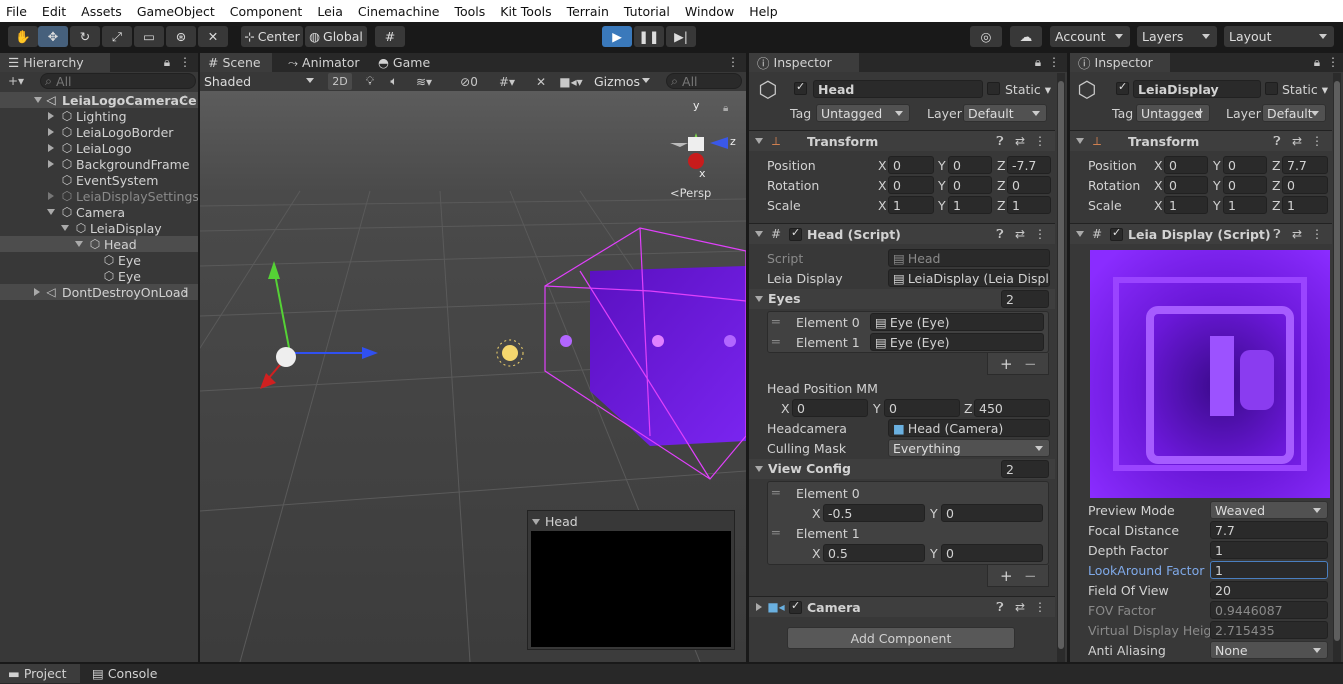 The width and height of the screenshot is (1343, 684). Describe the element at coordinates (260, 81) in the screenshot. I see `shading-mode-dropdown: Shaded` at that location.